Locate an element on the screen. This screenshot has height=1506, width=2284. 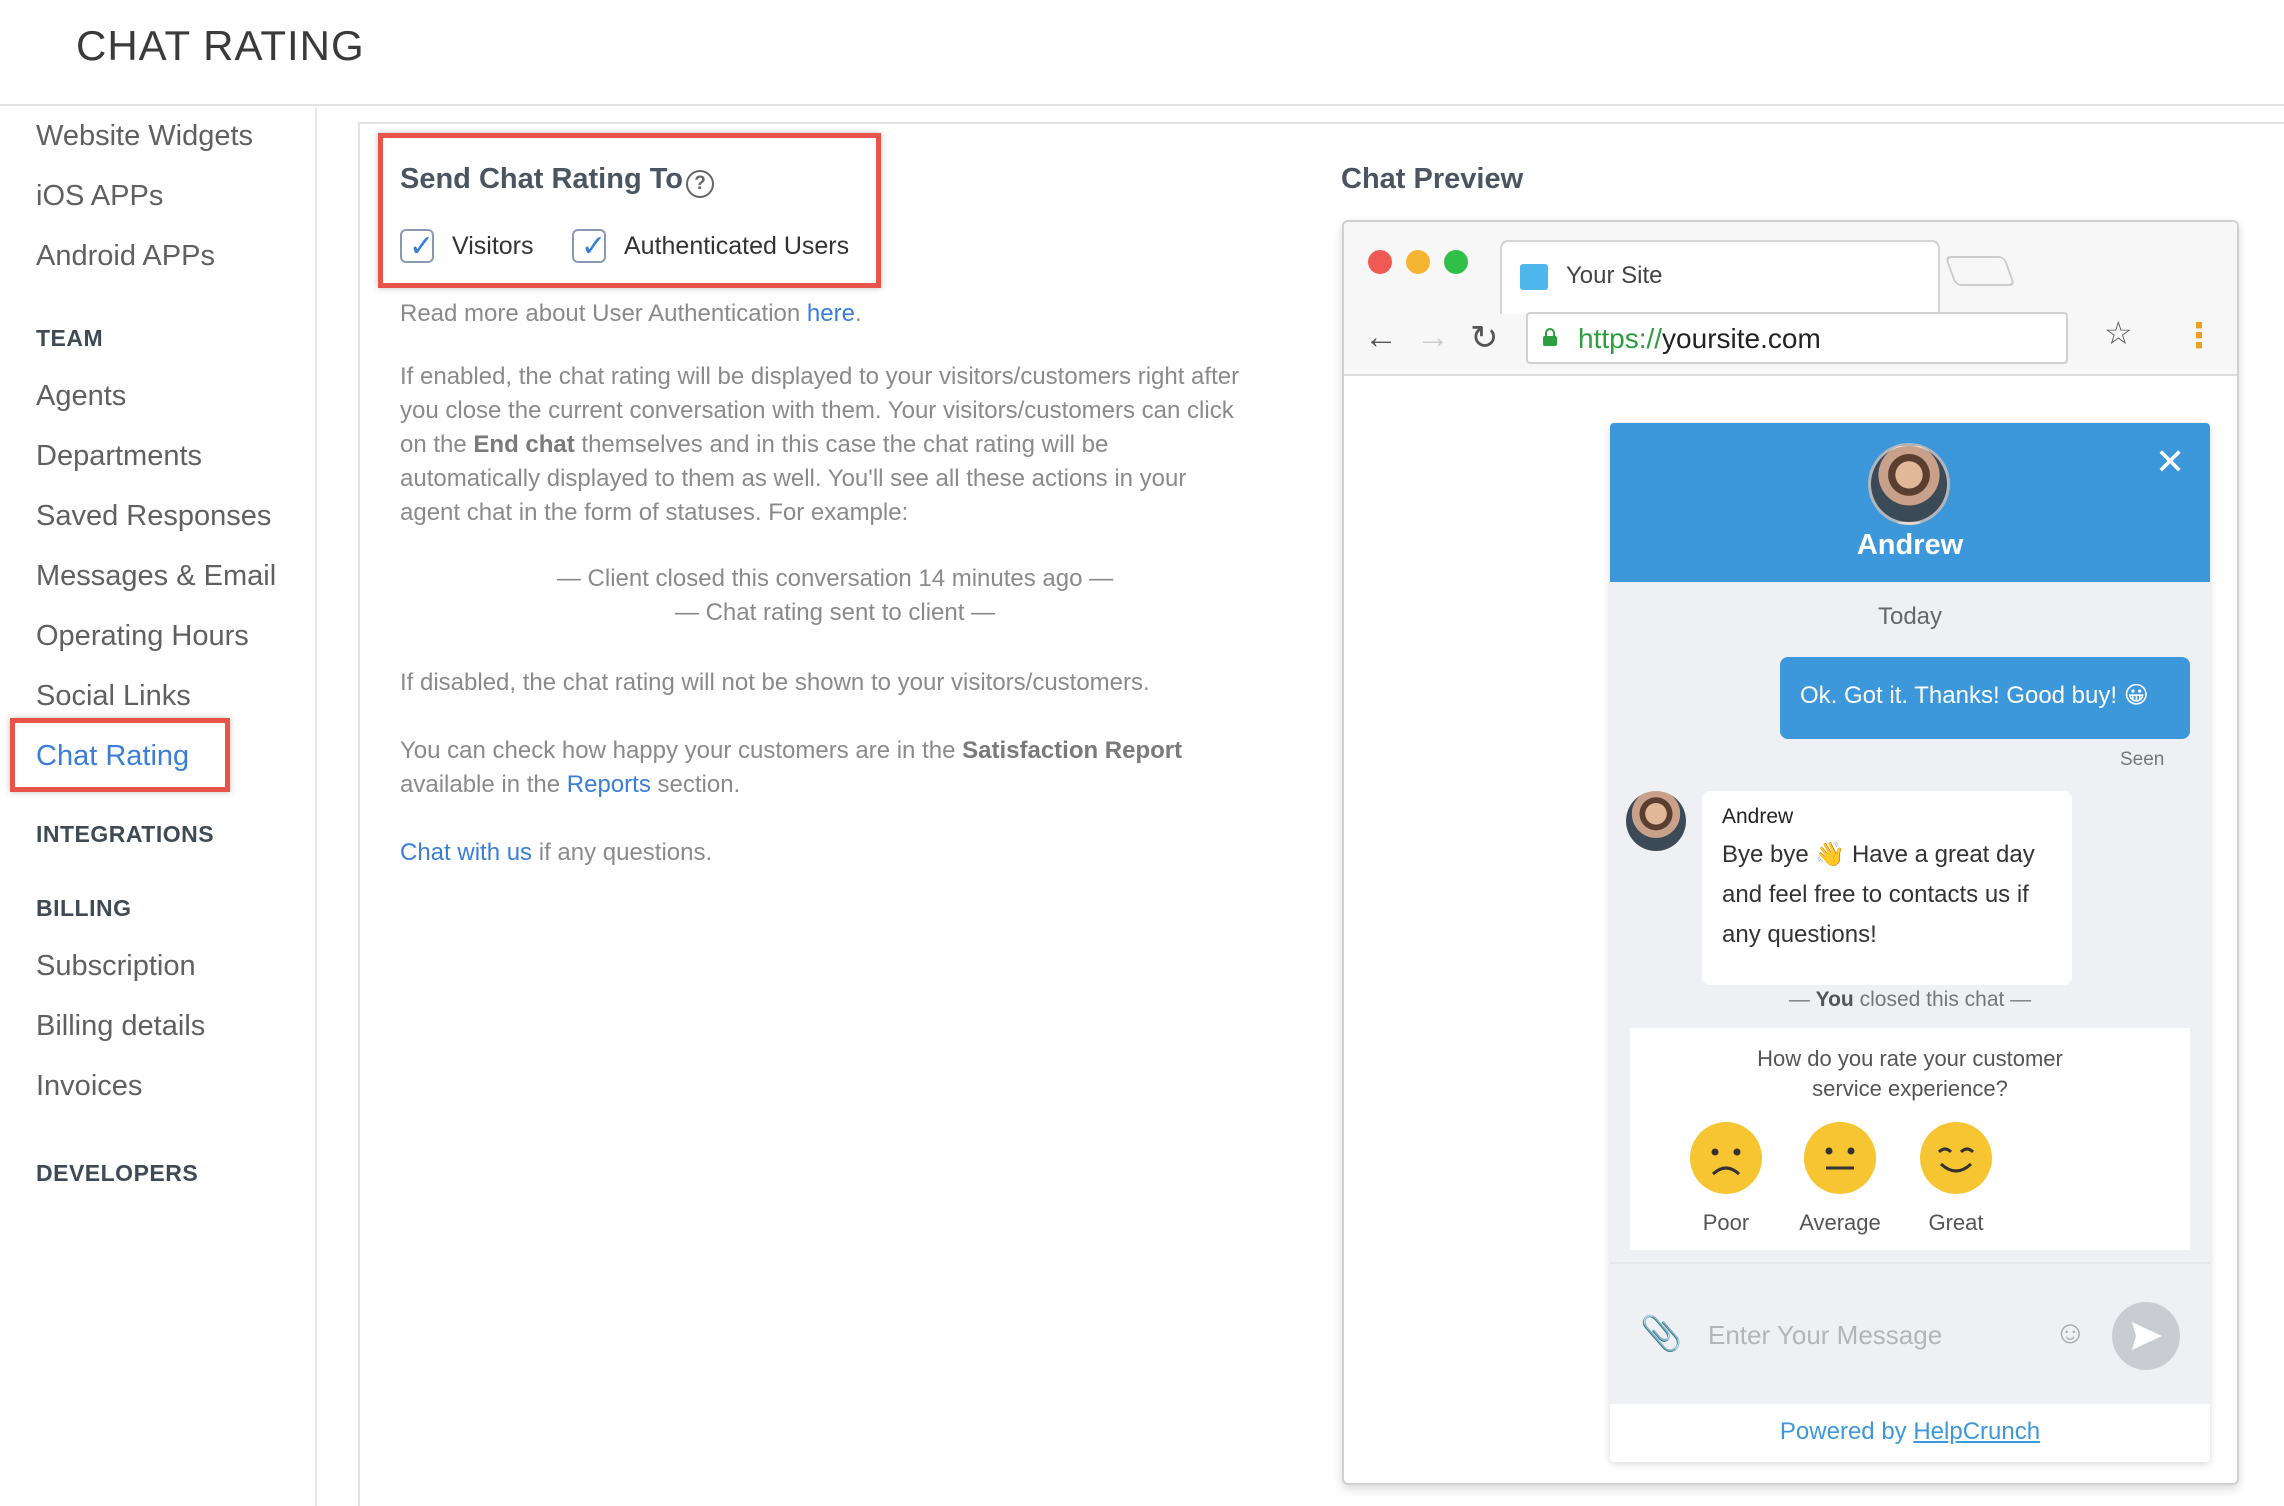
closed-suffix: closed this chat — is located at coordinates (1942, 999).